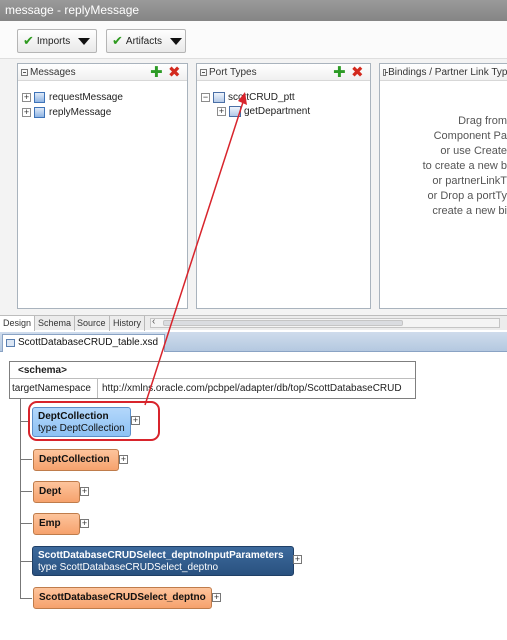  What do you see at coordinates (235, 111) in the screenshot?
I see `operation-icon` at bounding box center [235, 111].